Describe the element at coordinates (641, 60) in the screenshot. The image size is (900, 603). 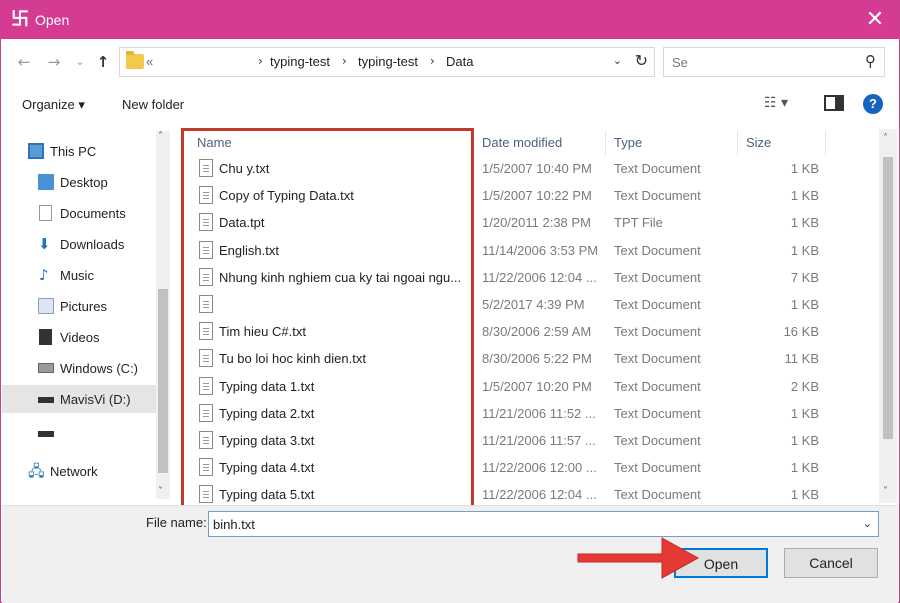
I see `refresh-icon: ↻` at that location.